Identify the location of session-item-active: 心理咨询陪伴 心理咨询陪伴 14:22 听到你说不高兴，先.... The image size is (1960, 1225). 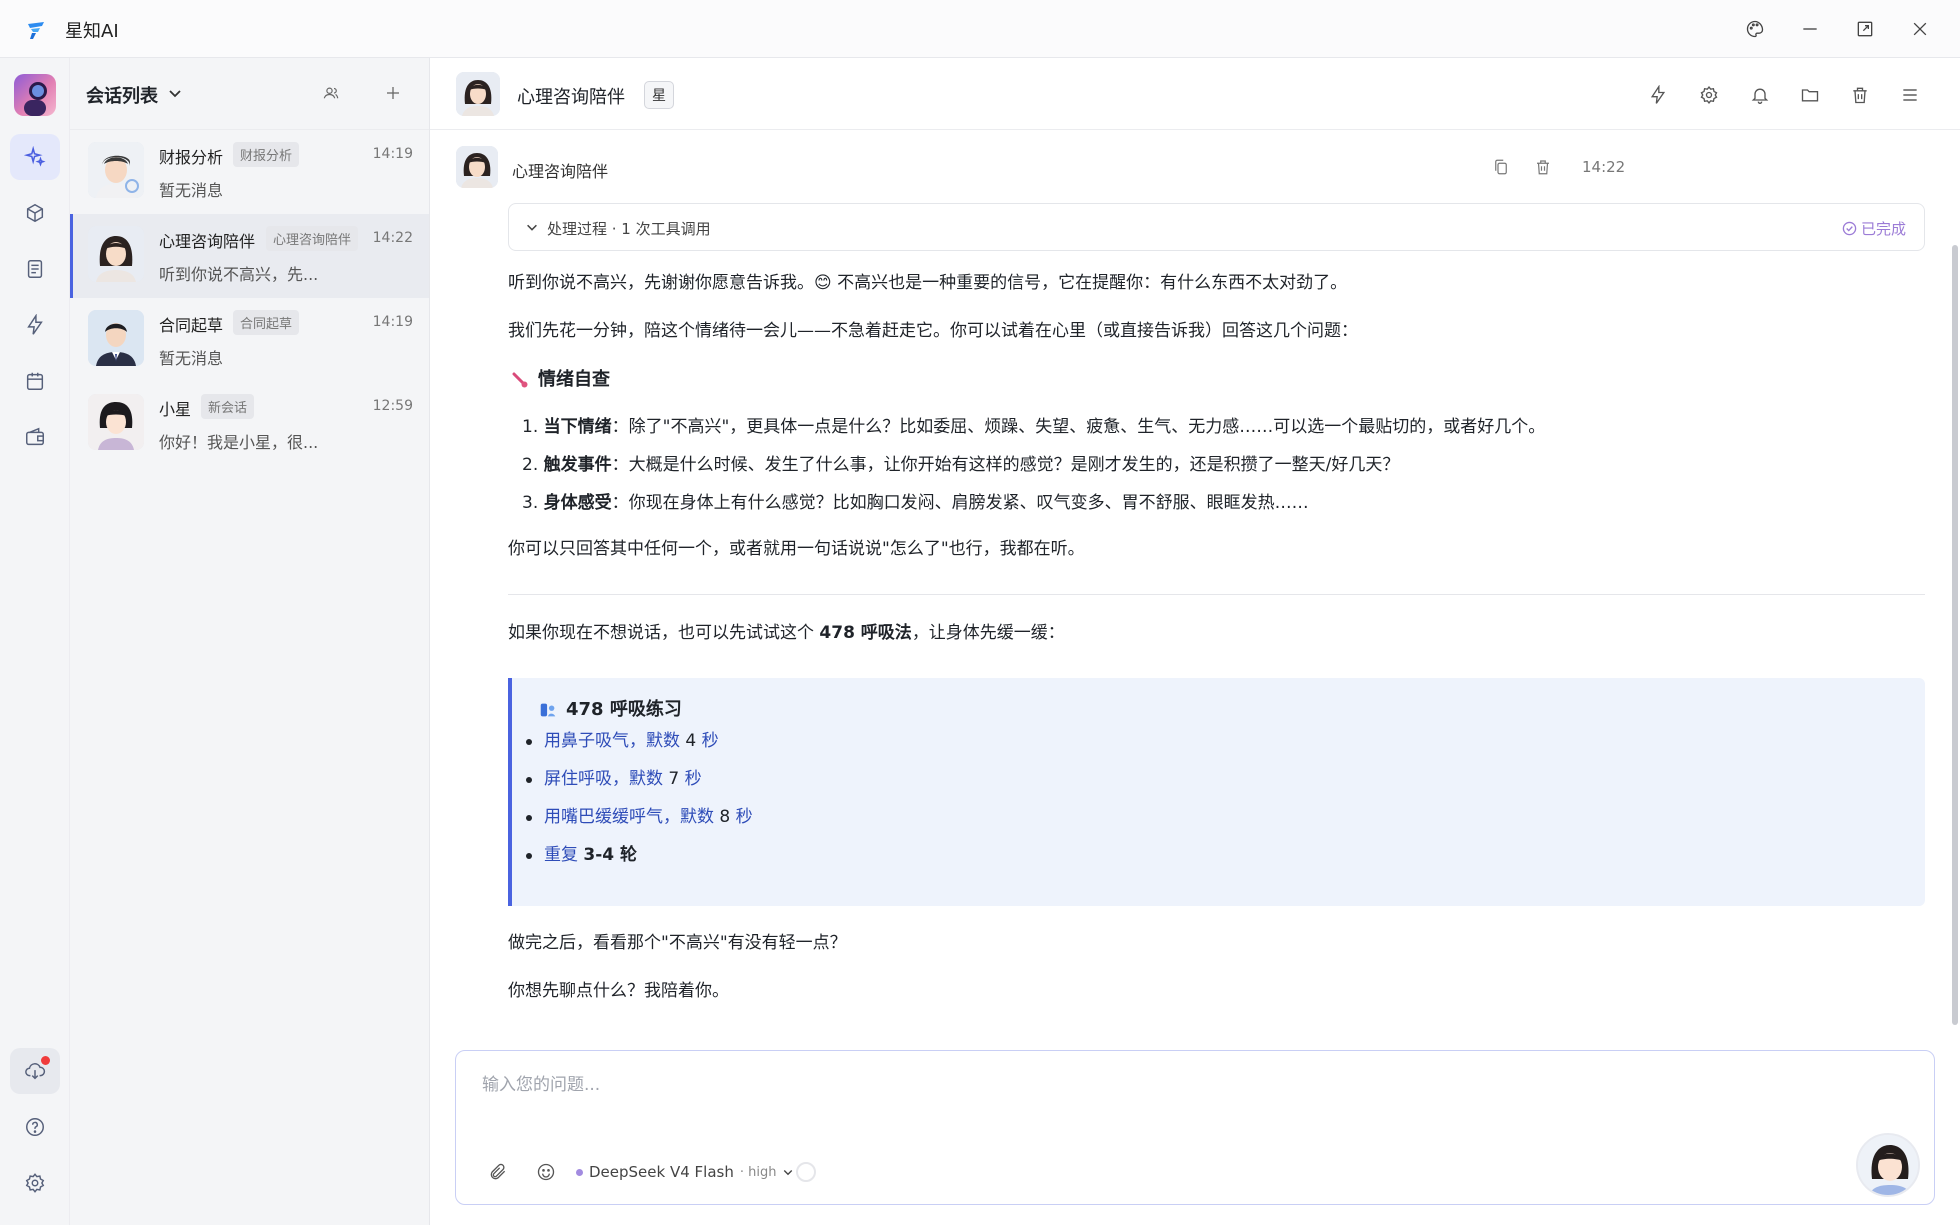
(249, 256).